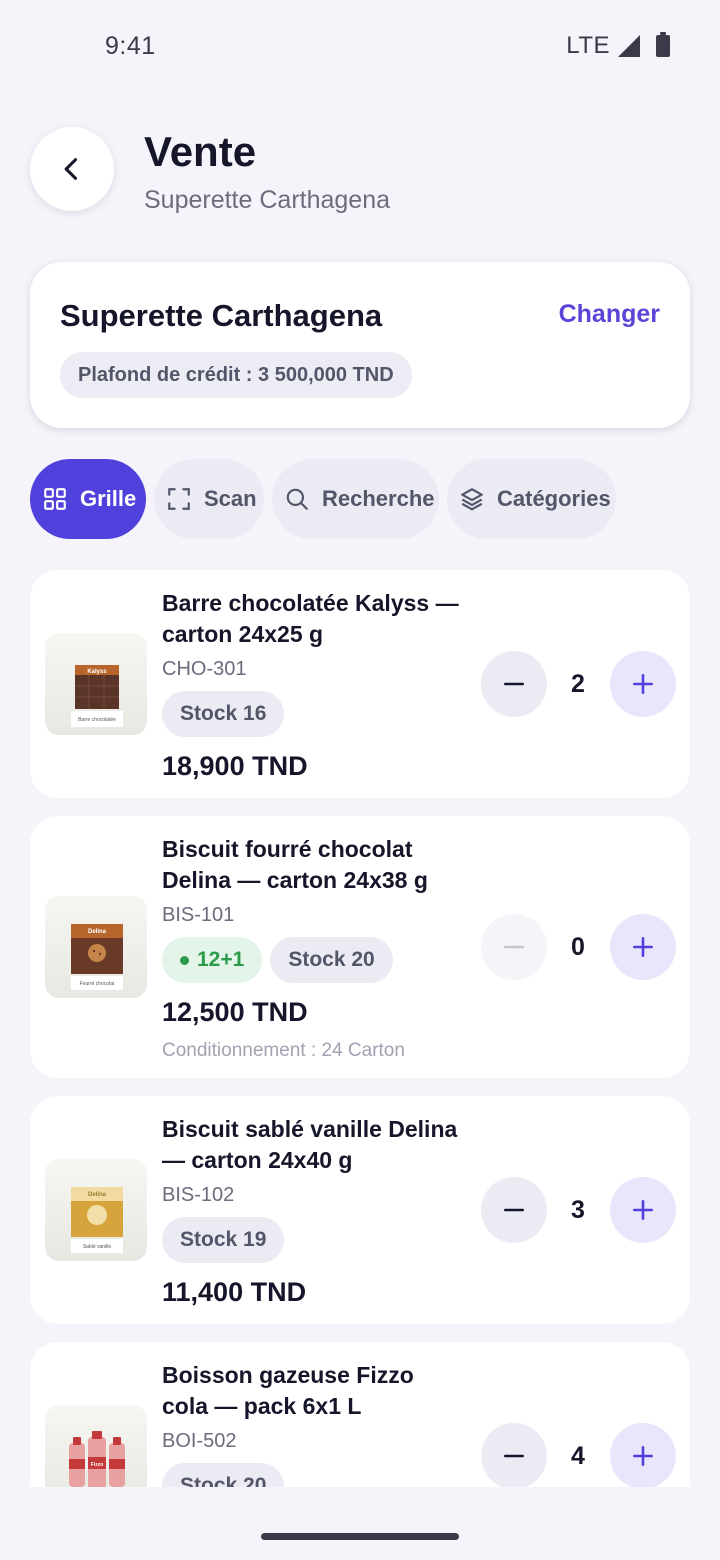  What do you see at coordinates (236, 375) in the screenshot?
I see `credit-limit-badge: Plafond de crédit : 3 500,000 TND` at bounding box center [236, 375].